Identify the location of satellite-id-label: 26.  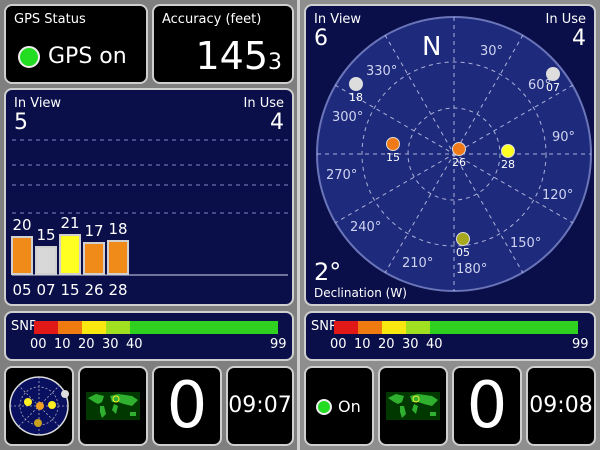
(459, 162).